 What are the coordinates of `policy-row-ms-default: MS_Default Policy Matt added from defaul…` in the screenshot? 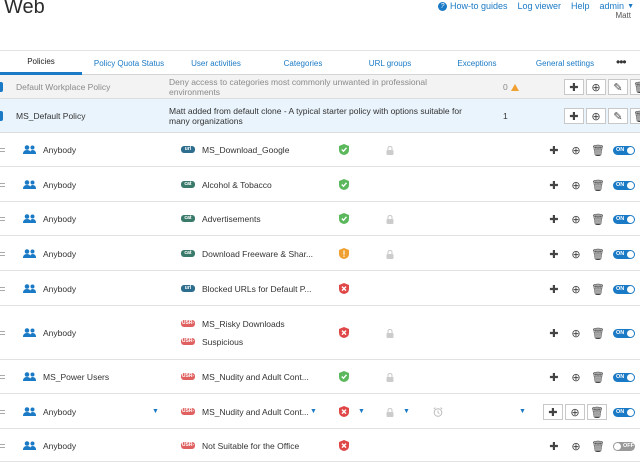 It's located at (320, 116).